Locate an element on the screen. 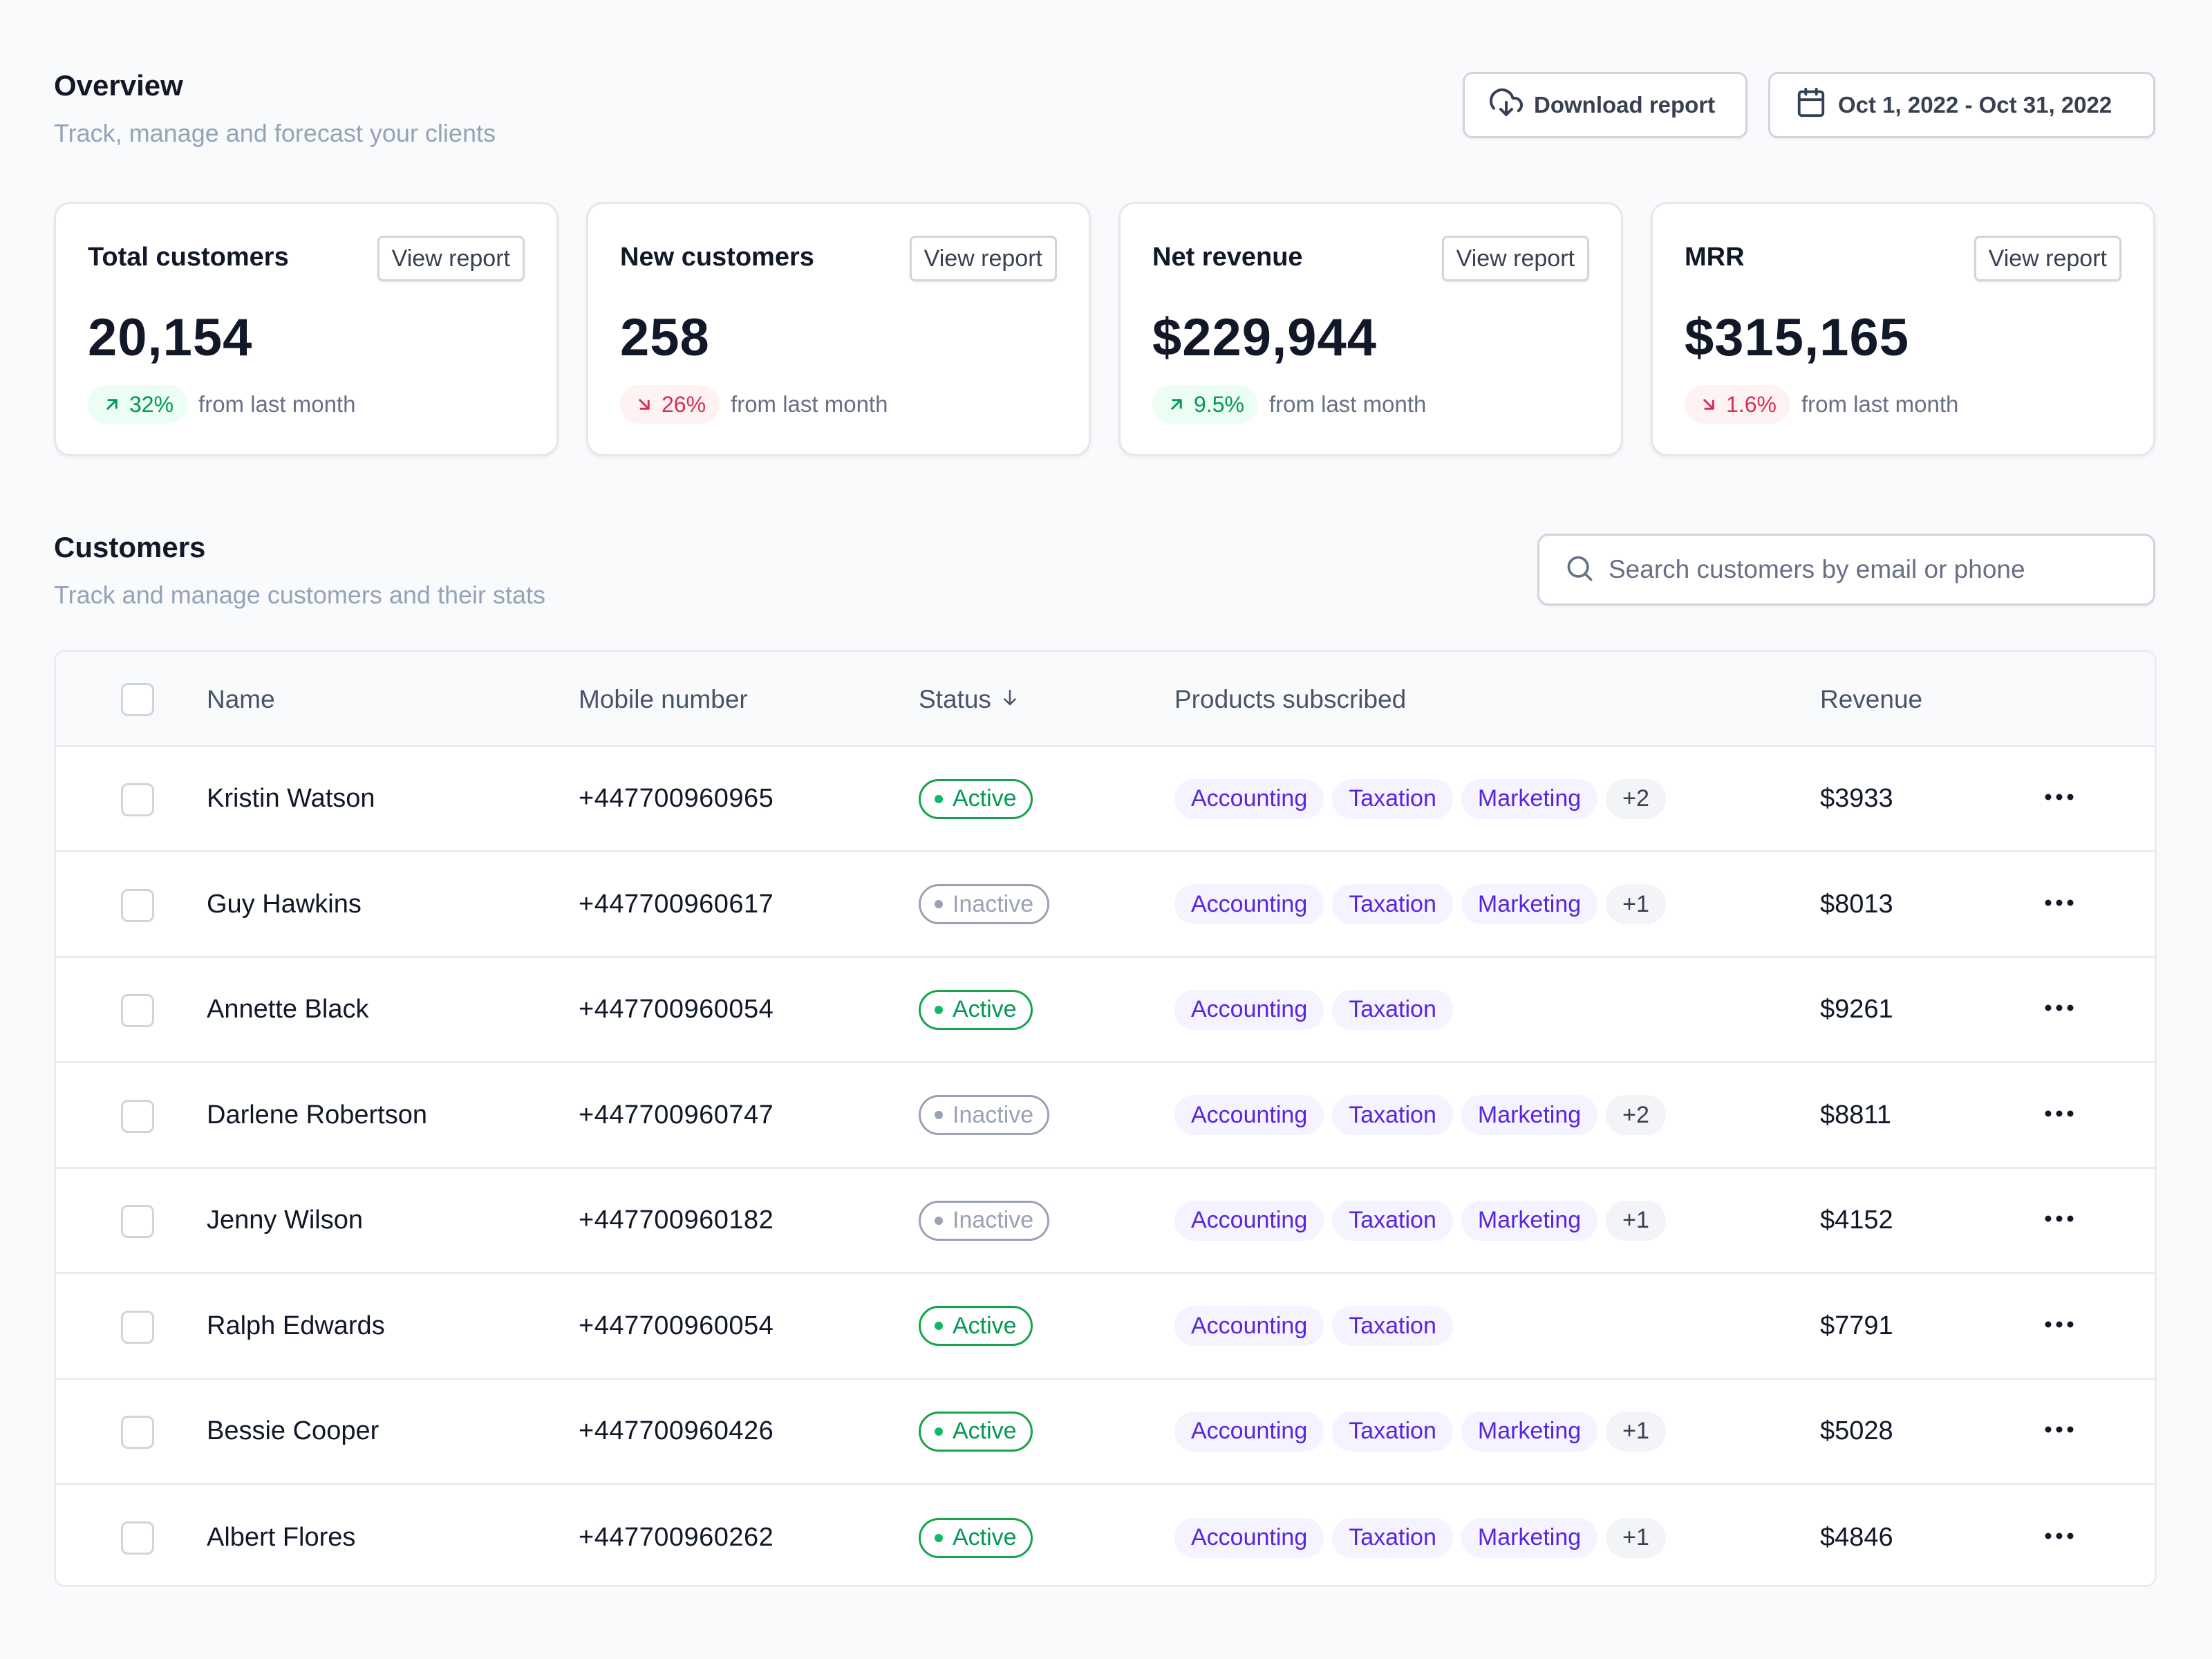  column-header-products: Products subscribed is located at coordinates (1290, 699).